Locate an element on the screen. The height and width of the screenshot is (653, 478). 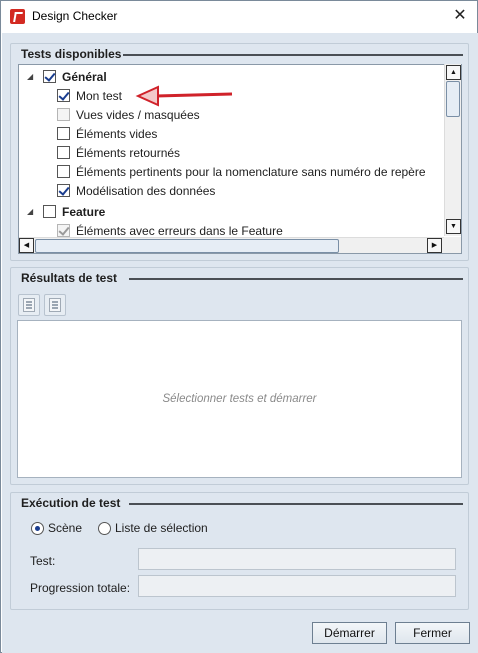
tree-item-elements-retournes: Éléments retournés is located at coordinates (118, 152).